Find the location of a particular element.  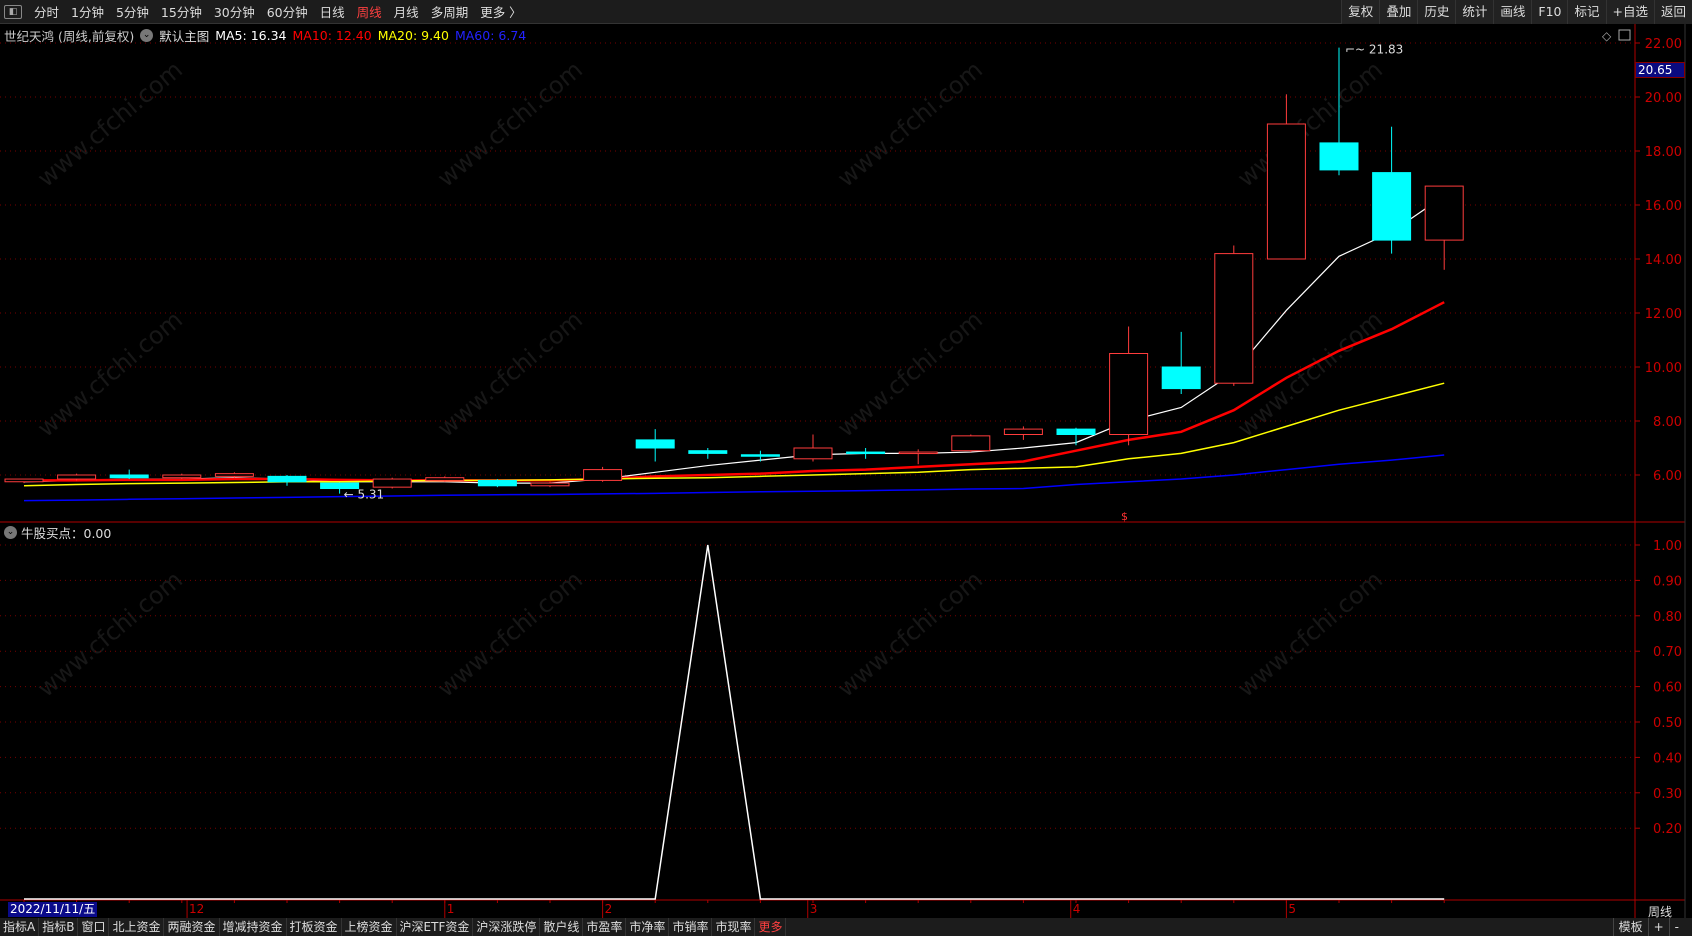

dollar-marker-icon: $ is located at coordinates (1124, 516).